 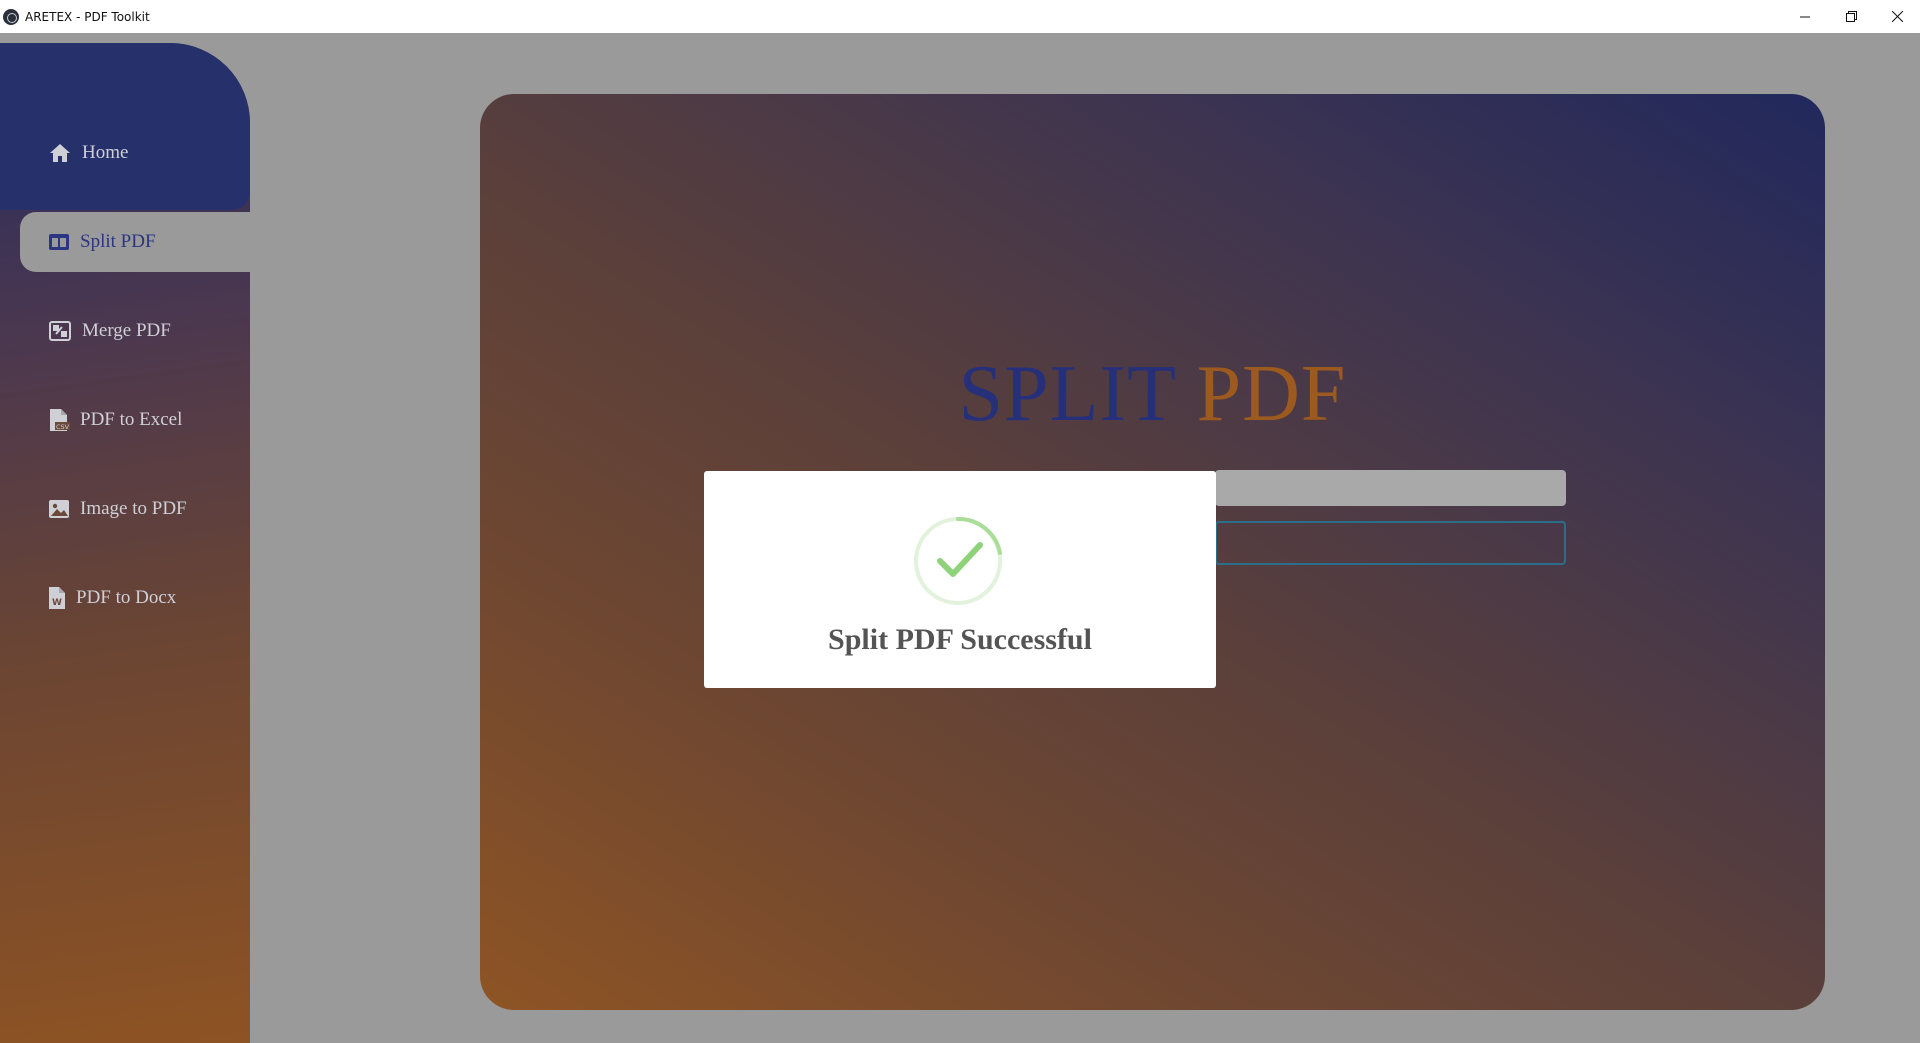 I want to click on sidebar-item-merge-pdf: Merge PDF, so click(x=135, y=331).